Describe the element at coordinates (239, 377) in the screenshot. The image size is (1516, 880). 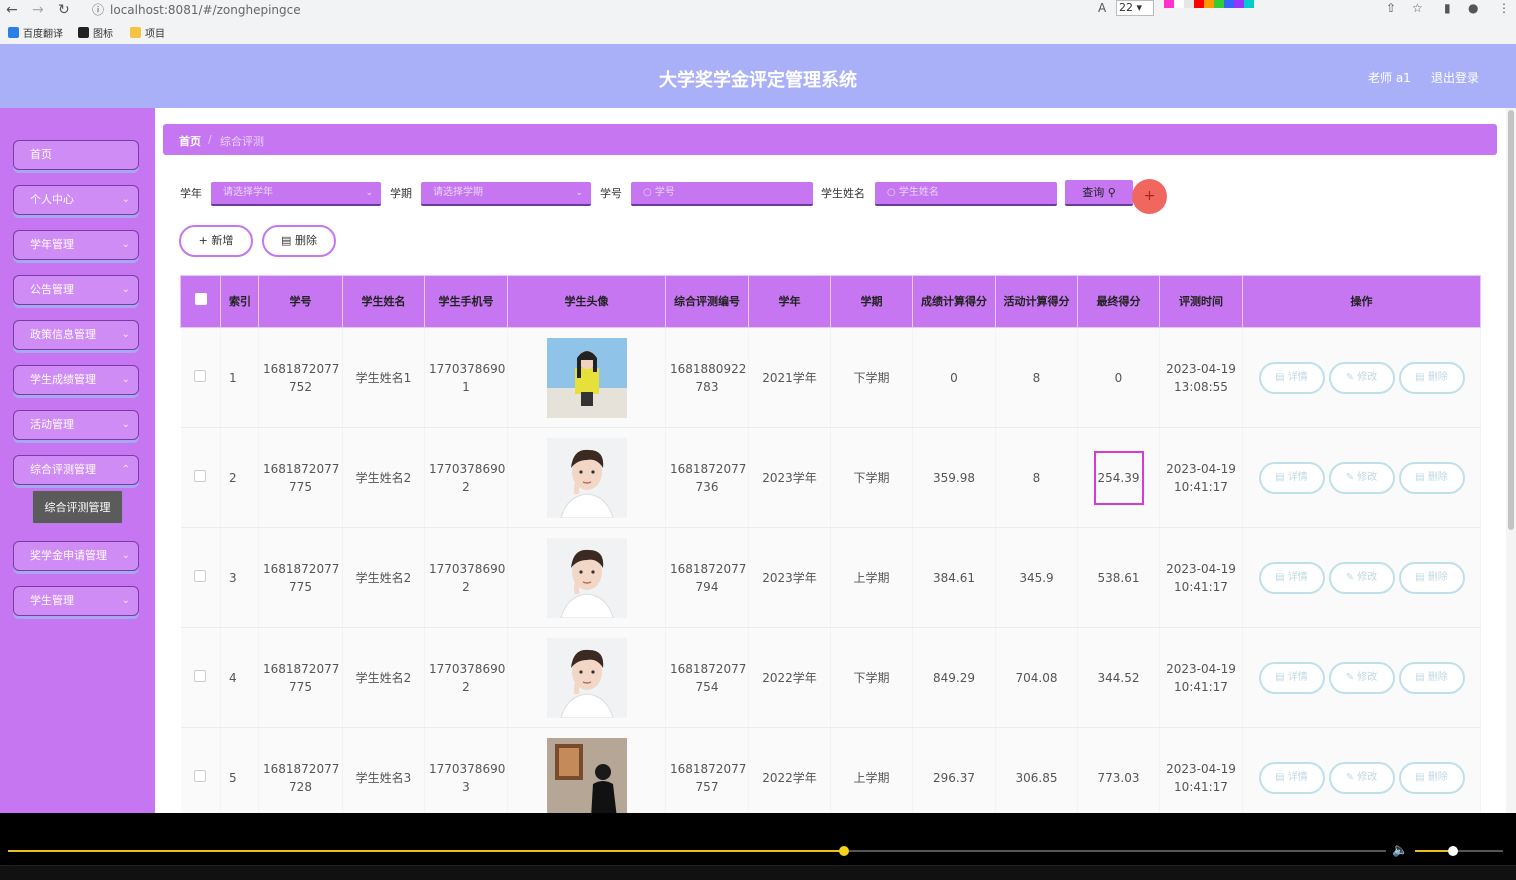
I see `cell-index: 1` at that location.